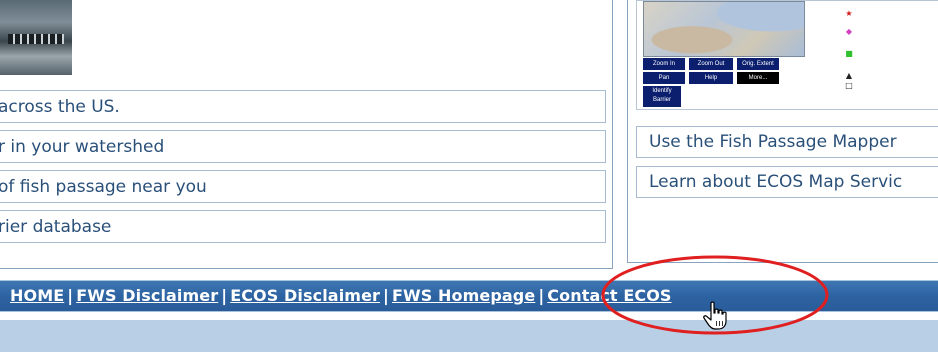 This screenshot has height=352, width=938. I want to click on thumbnail-image, so click(36, 37).